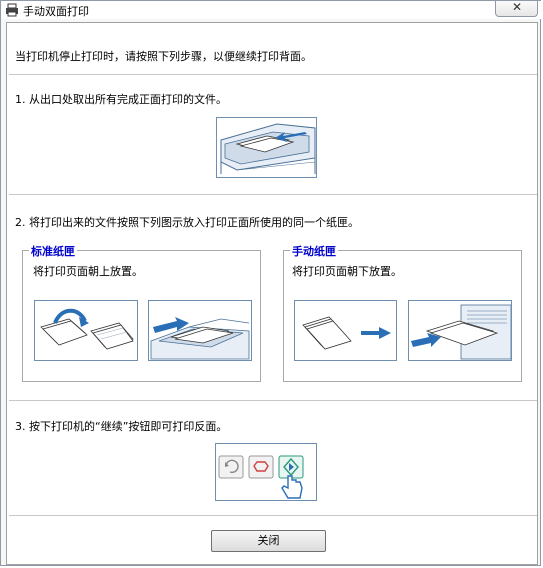 This screenshot has height=568, width=543. Describe the element at coordinates (266, 472) in the screenshot. I see `printer-buttons-illustration` at that location.